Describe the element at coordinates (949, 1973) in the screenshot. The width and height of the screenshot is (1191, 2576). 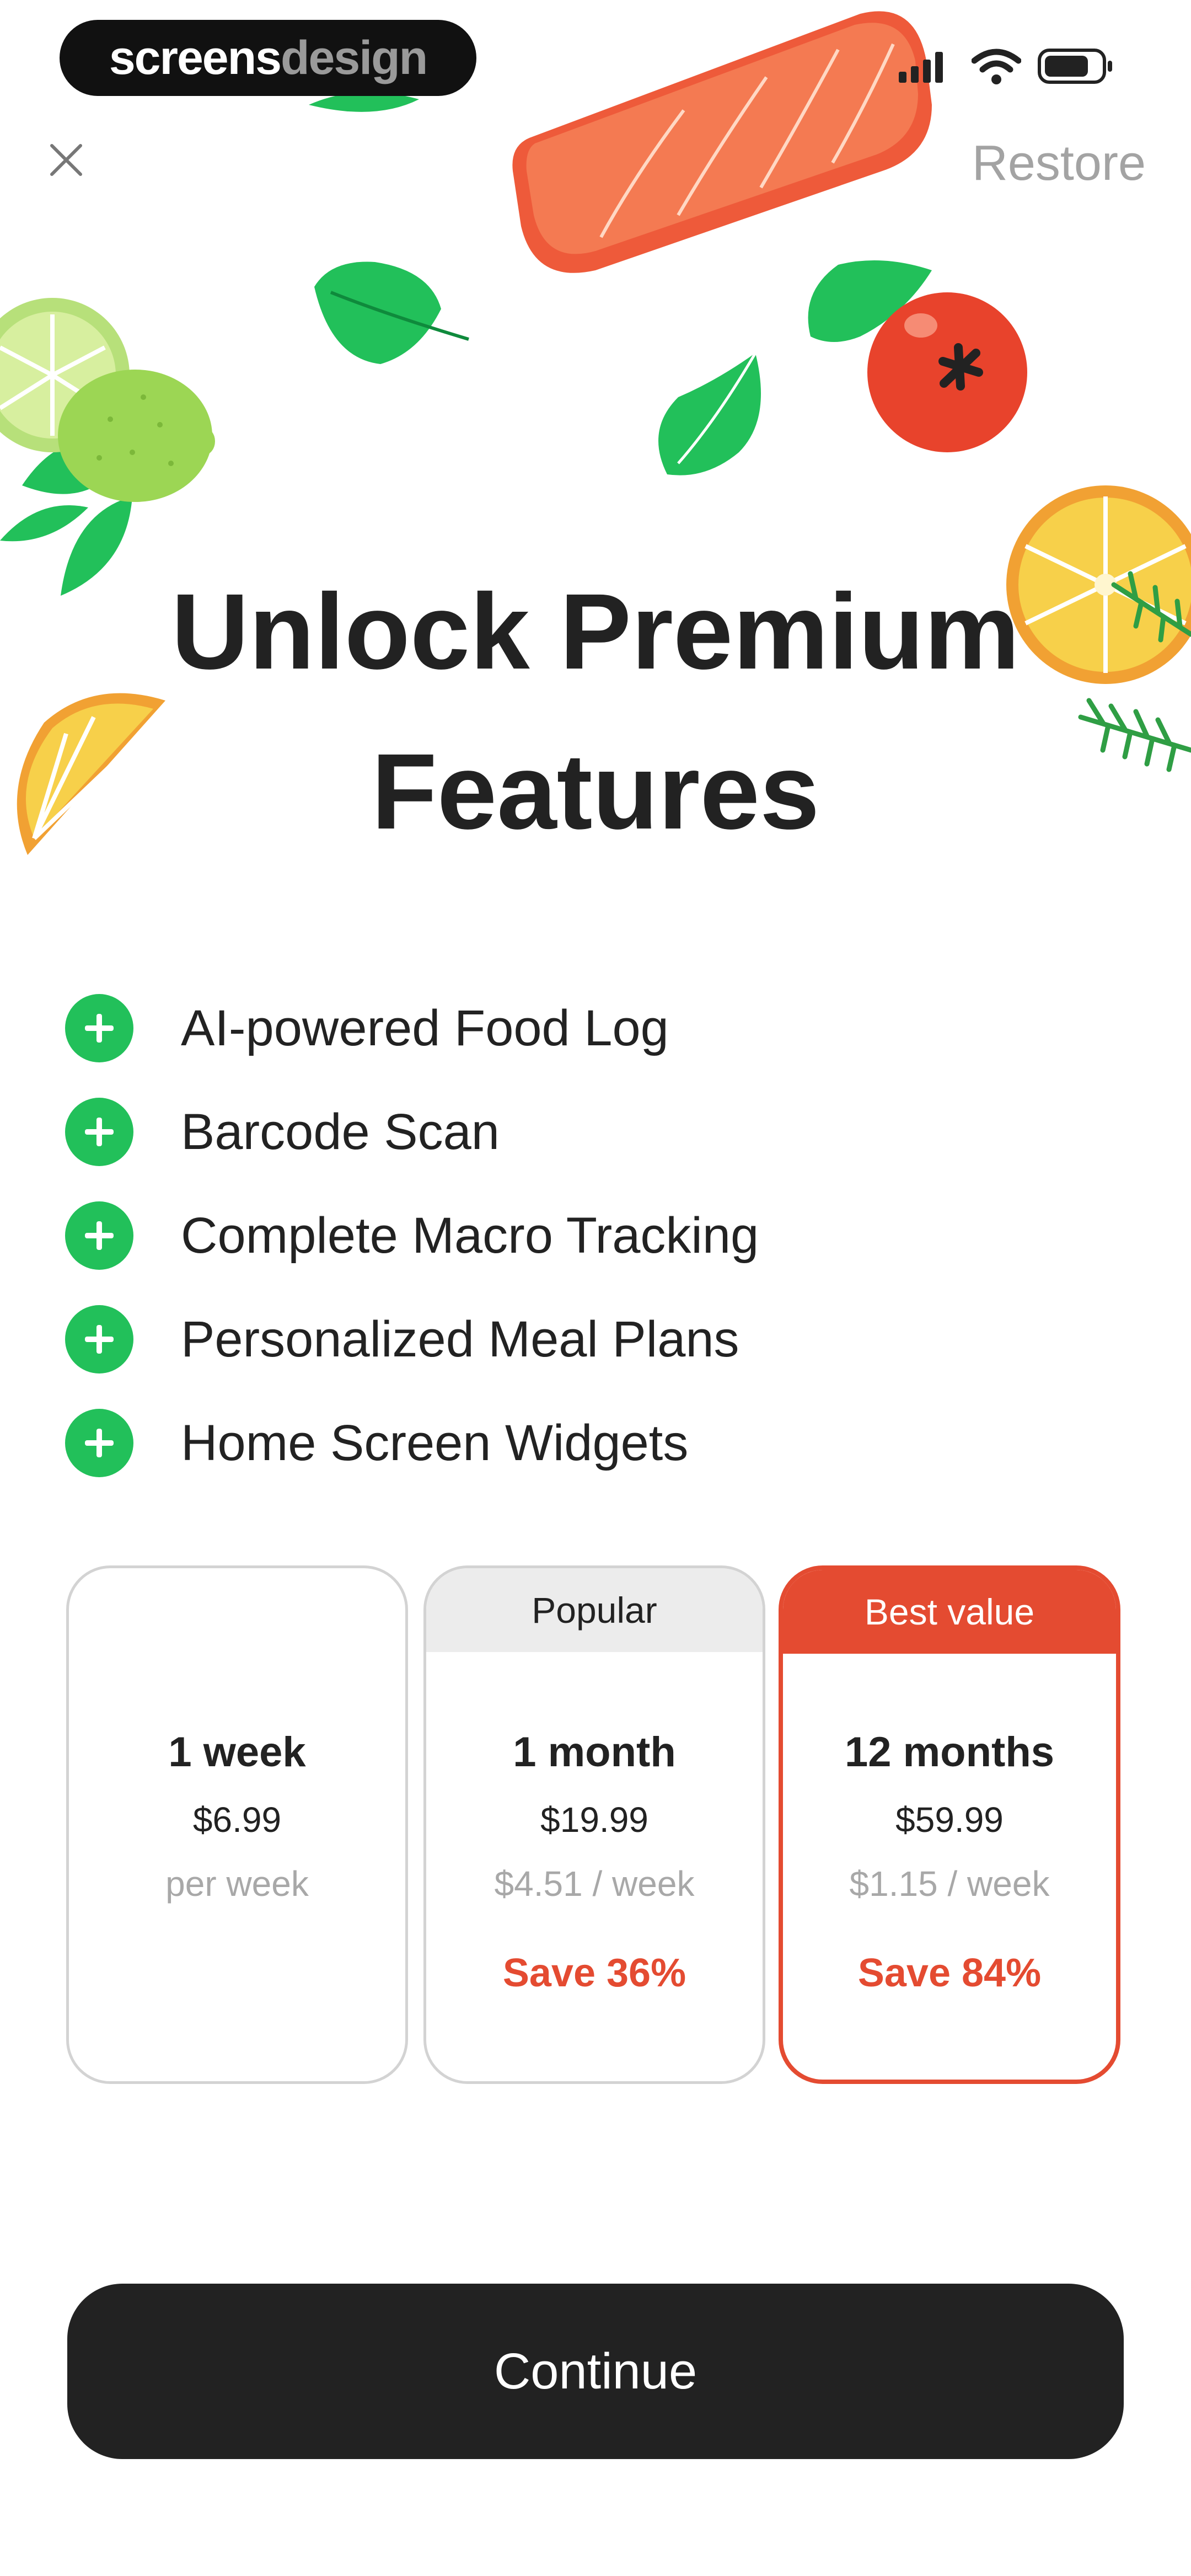
I see `plan-savings: Save 84%` at that location.